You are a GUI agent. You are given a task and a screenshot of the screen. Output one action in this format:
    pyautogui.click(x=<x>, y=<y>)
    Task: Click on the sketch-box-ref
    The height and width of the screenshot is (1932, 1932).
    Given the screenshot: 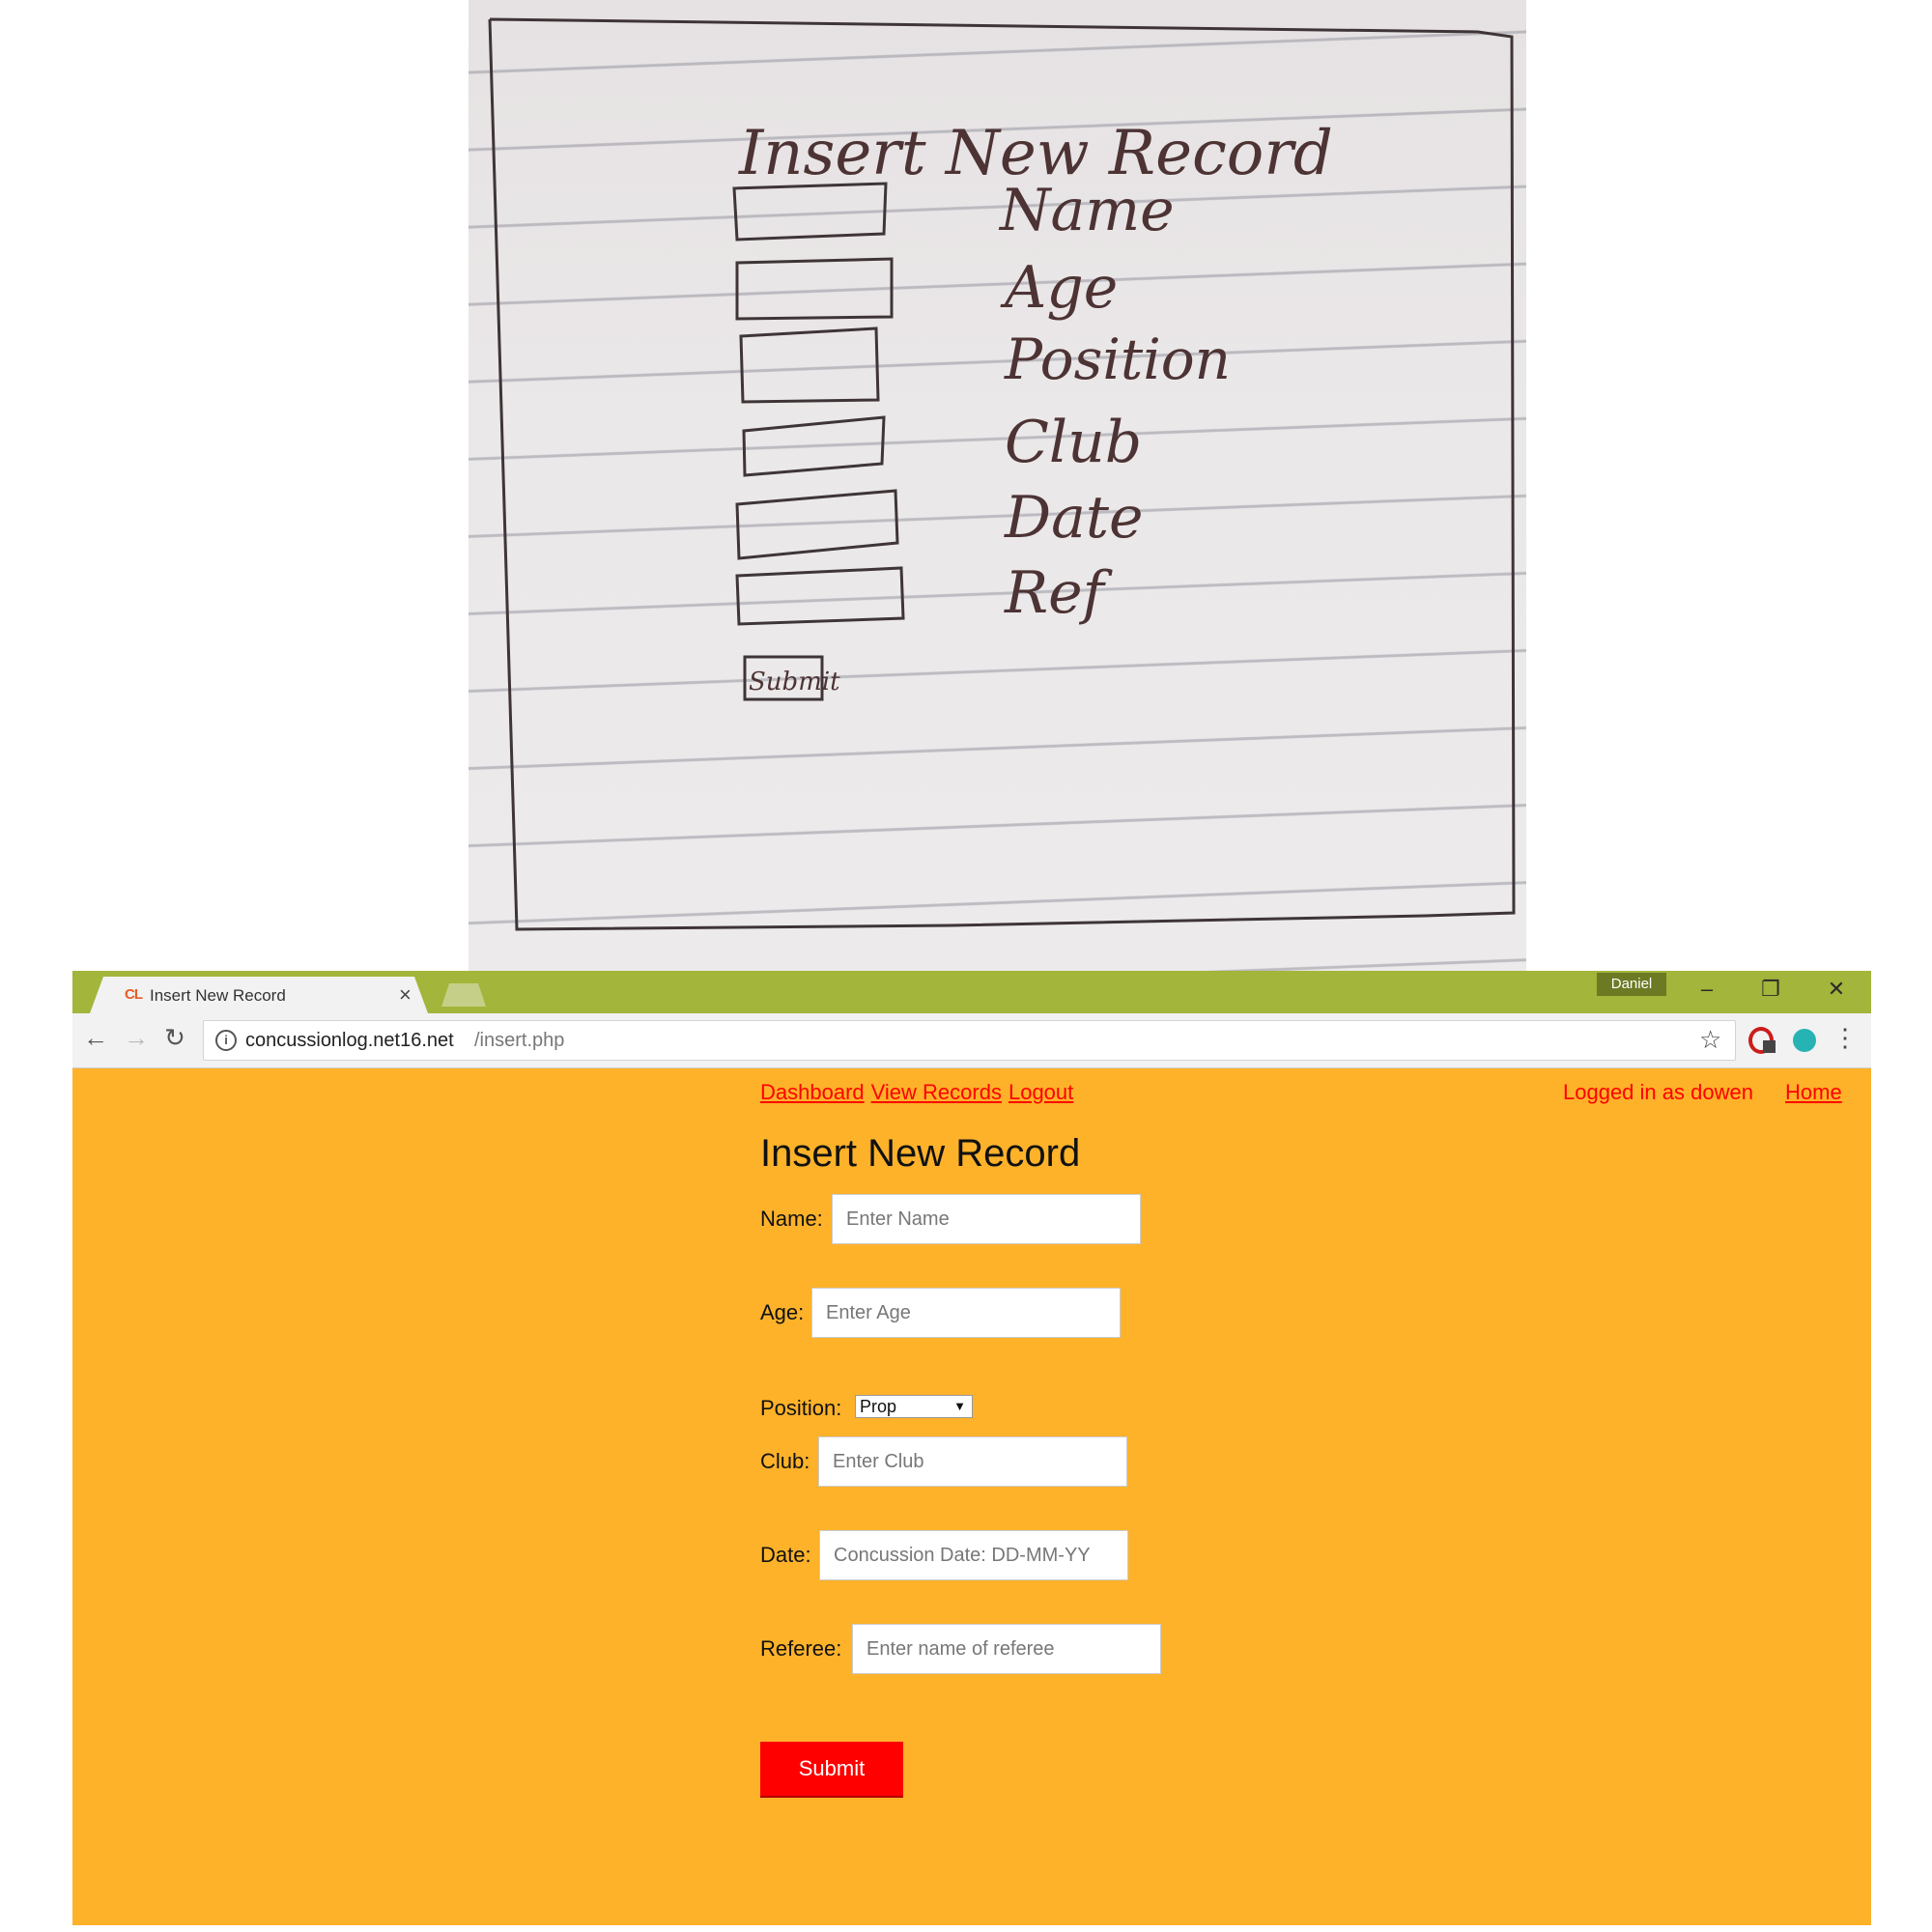 What is the action you would take?
    pyautogui.click(x=820, y=596)
    